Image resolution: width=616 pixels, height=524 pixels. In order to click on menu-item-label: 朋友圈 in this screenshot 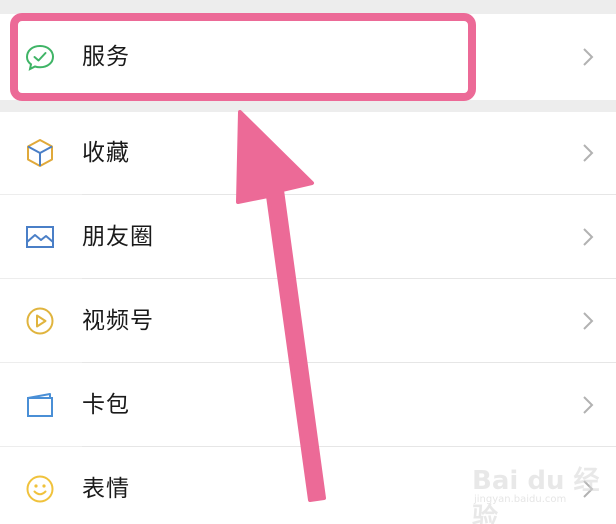, I will do `click(118, 237)`.